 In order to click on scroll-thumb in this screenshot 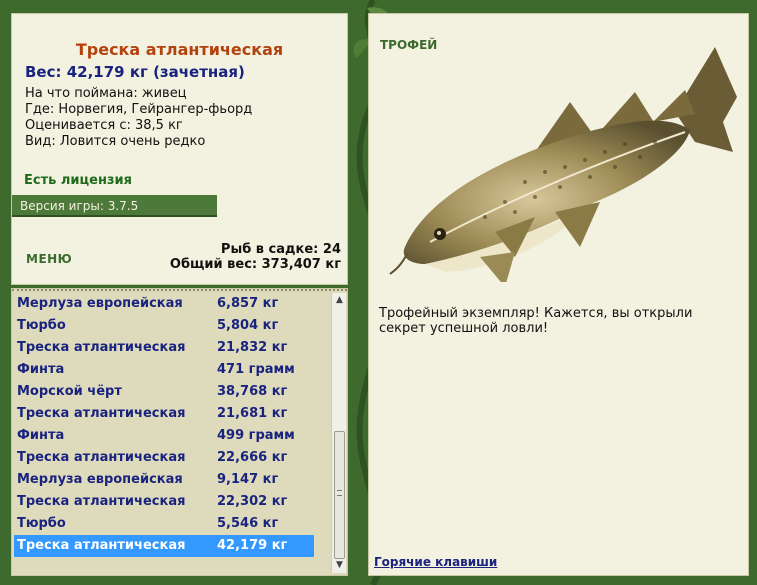, I will do `click(339, 495)`.